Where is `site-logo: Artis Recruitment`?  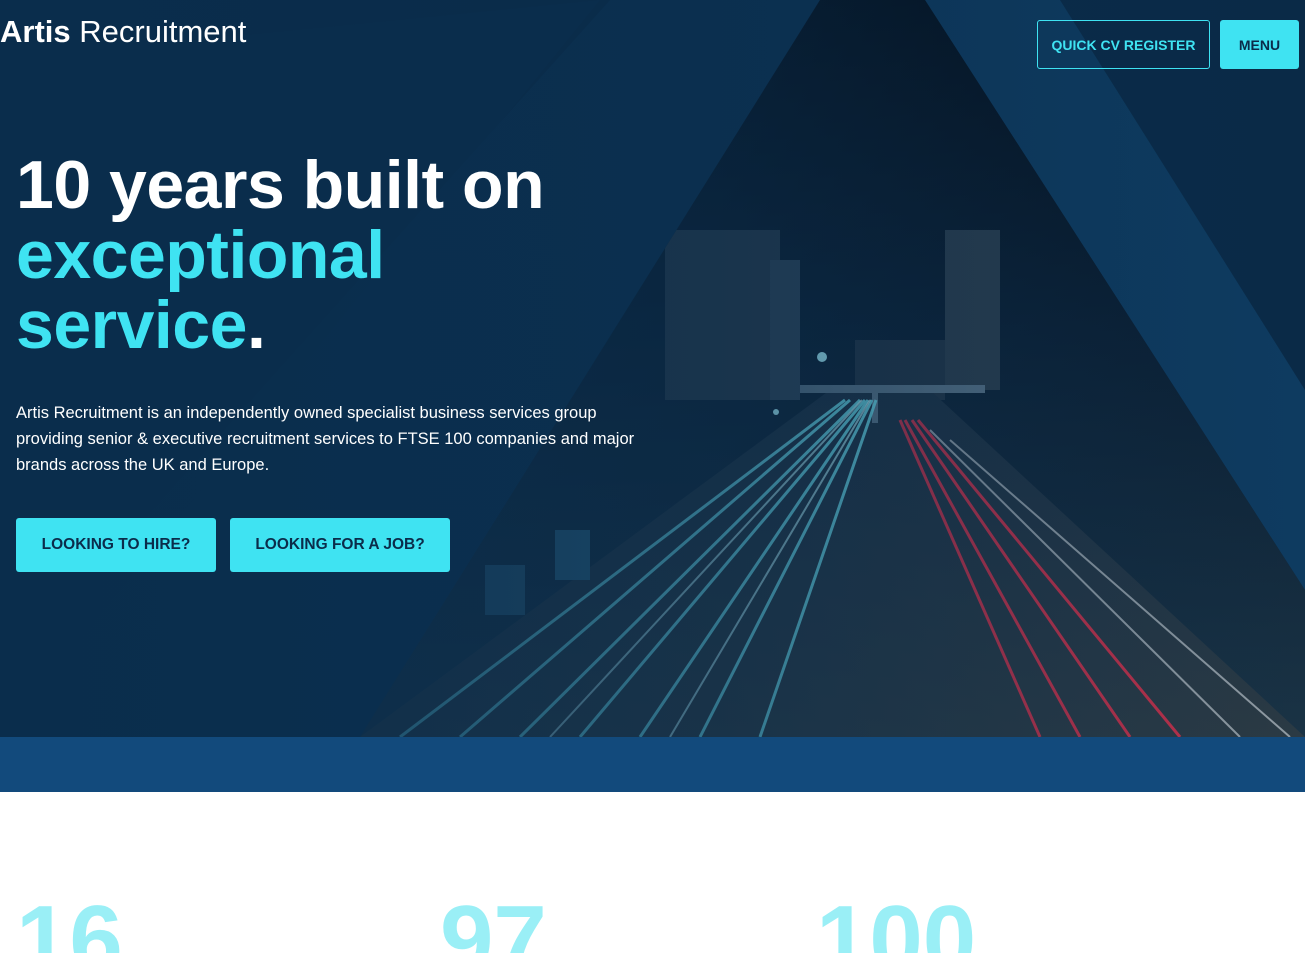 site-logo: Artis Recruitment is located at coordinates (123, 32).